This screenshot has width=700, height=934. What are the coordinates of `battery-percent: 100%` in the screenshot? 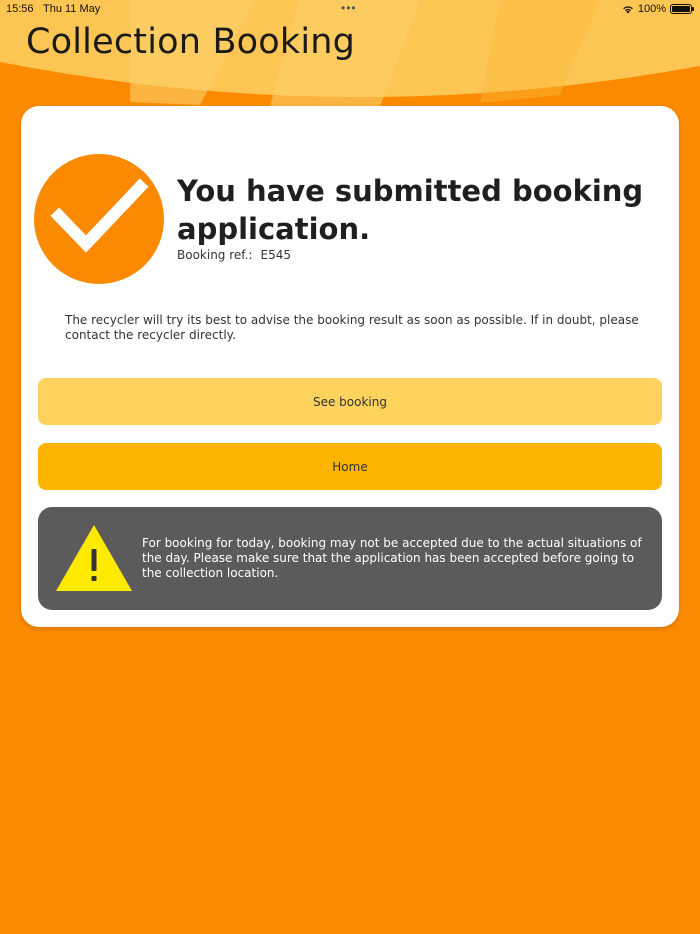 It's located at (651, 9).